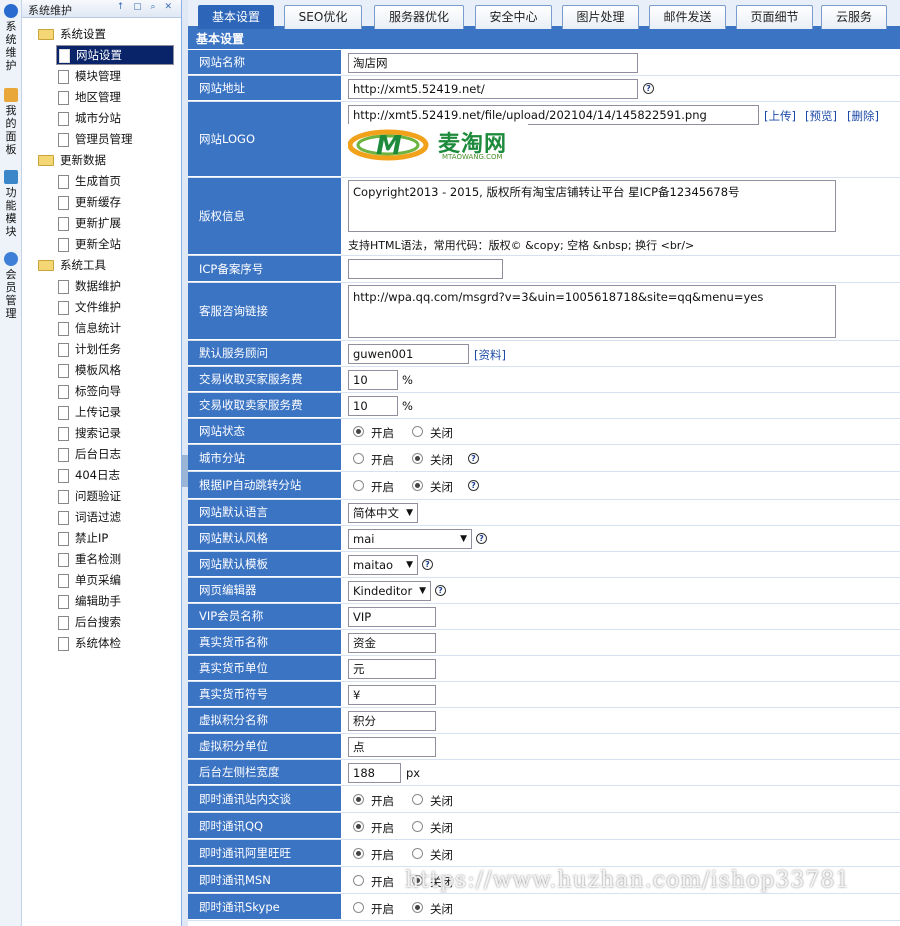 This screenshot has height=926, width=900. What do you see at coordinates (392, 643) in the screenshot?
I see `money-name-input: 资金` at bounding box center [392, 643].